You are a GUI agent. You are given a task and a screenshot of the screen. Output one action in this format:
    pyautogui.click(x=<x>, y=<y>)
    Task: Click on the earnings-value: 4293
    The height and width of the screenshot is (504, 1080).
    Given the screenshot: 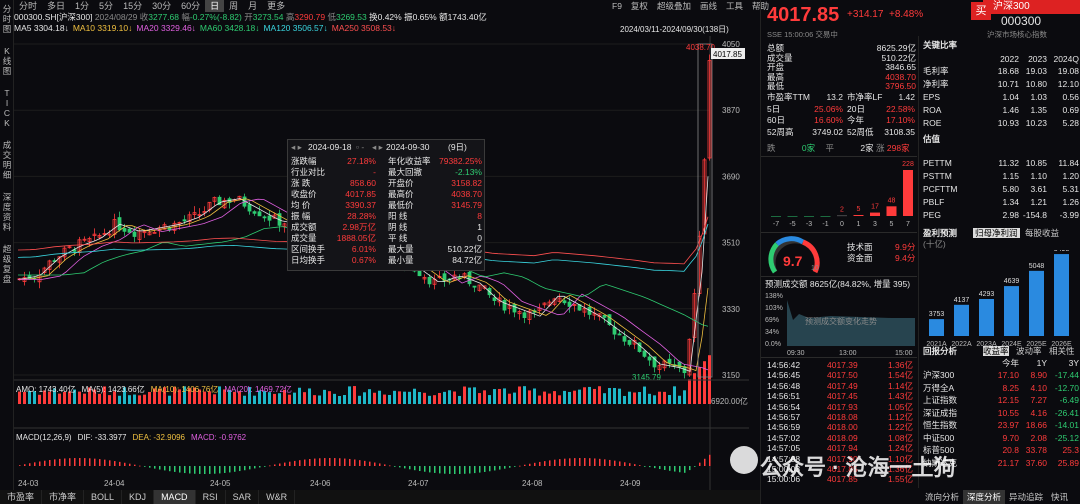 What is the action you would take?
    pyautogui.click(x=987, y=294)
    